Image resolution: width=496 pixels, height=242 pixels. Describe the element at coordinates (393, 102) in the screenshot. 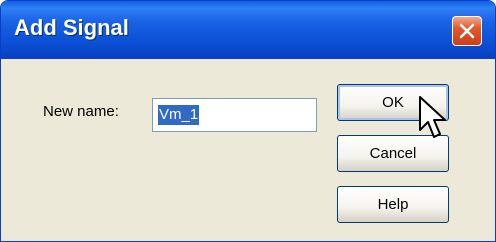

I see `ok-button-label: OK` at that location.